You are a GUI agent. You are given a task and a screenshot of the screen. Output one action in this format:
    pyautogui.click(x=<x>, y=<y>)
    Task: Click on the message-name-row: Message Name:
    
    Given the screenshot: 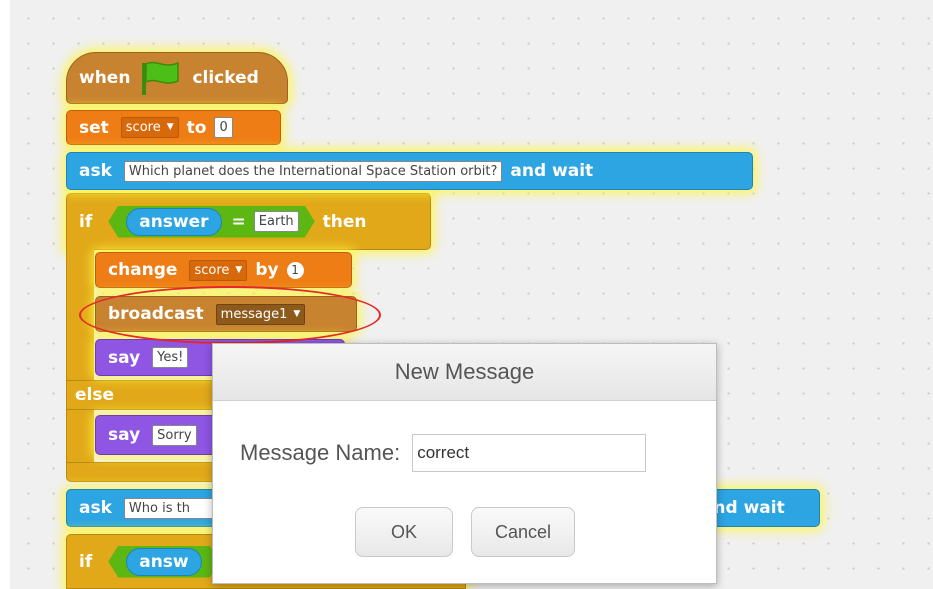 What is the action you would take?
    pyautogui.click(x=443, y=453)
    